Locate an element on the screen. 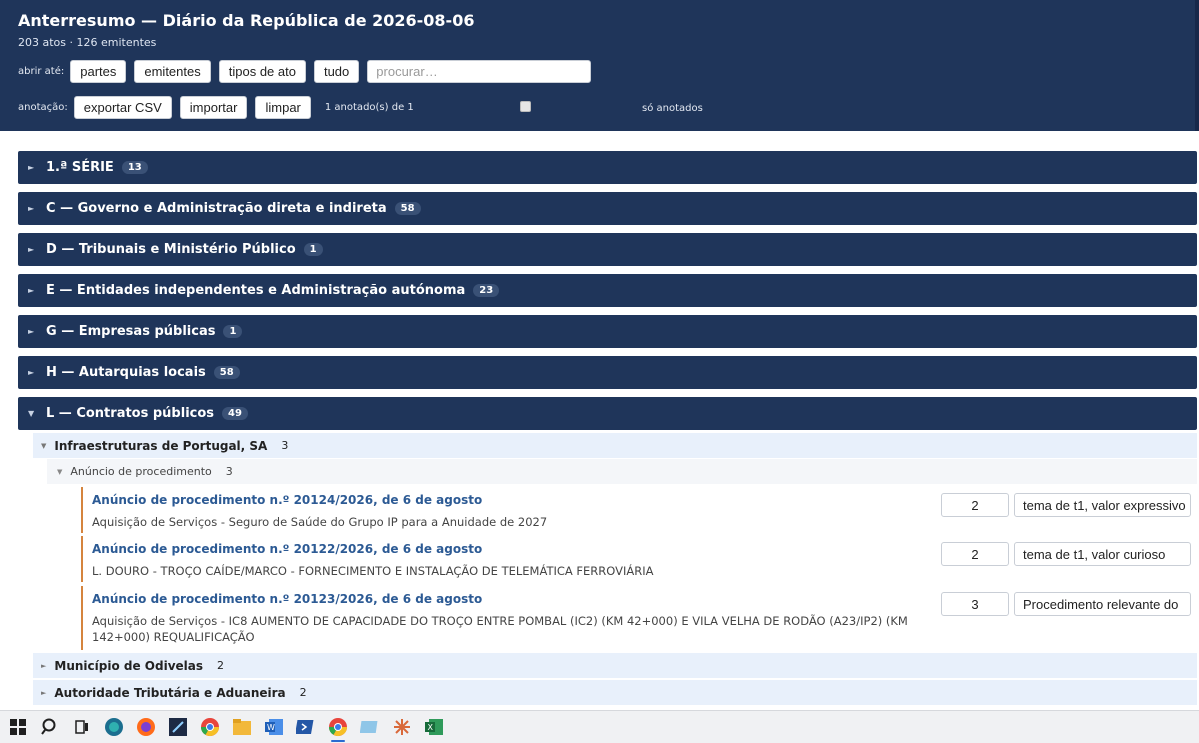  section-title: L — Contratos públicos is located at coordinates (130, 413).